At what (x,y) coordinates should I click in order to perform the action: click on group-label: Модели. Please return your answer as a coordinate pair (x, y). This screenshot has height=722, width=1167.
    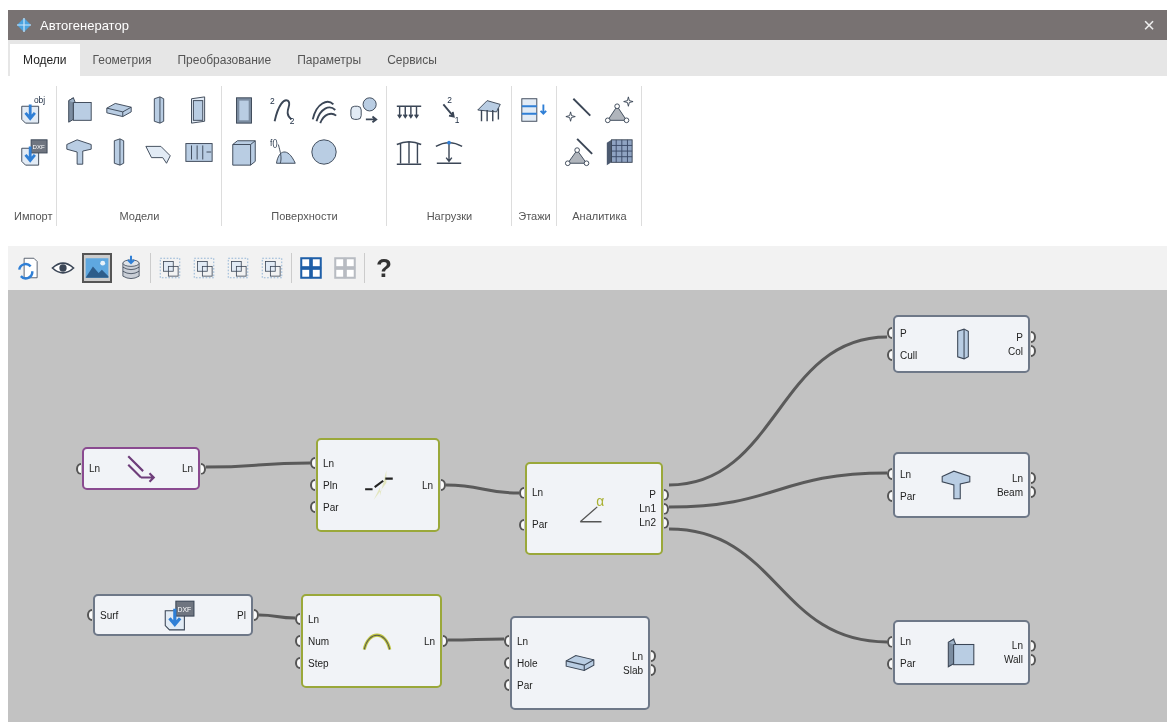
    Looking at the image, I should click on (139, 217).